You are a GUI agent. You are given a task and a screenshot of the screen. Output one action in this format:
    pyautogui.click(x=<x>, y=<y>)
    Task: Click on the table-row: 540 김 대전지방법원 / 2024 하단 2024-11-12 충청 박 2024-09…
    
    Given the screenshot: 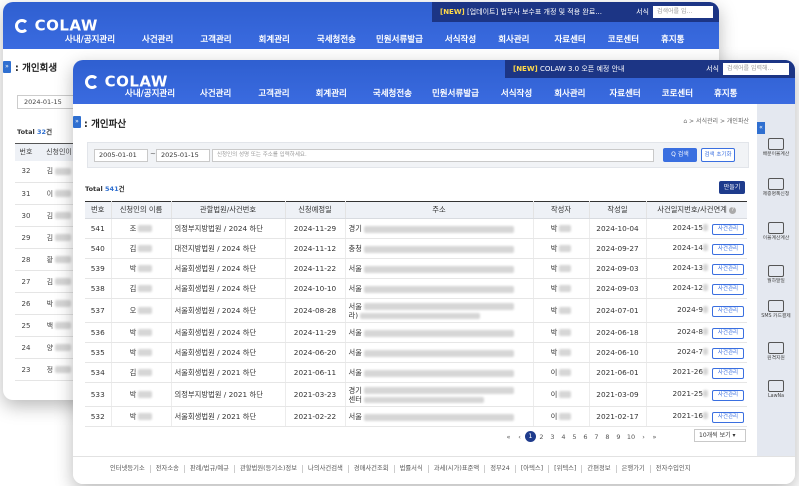 What is the action you would take?
    pyautogui.click(x=416, y=248)
    